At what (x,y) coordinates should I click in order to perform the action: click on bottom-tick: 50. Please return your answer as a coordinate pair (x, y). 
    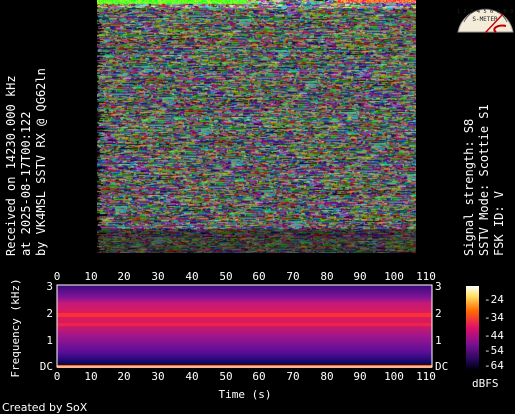
    Looking at the image, I should click on (225, 376).